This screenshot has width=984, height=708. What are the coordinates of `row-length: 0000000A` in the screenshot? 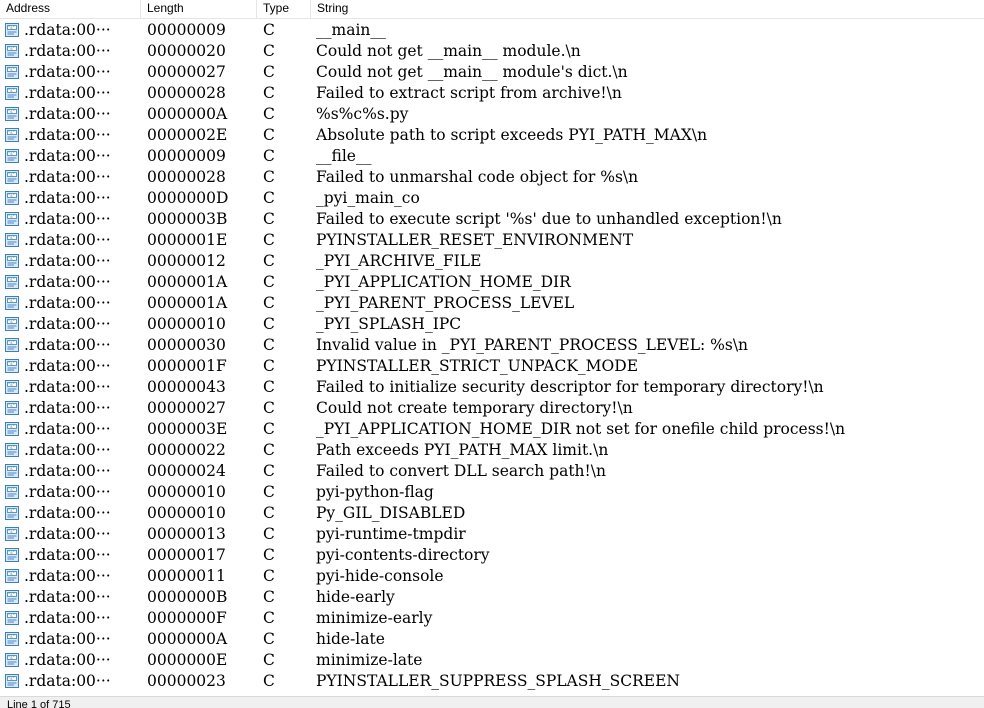 It's located at (187, 639).